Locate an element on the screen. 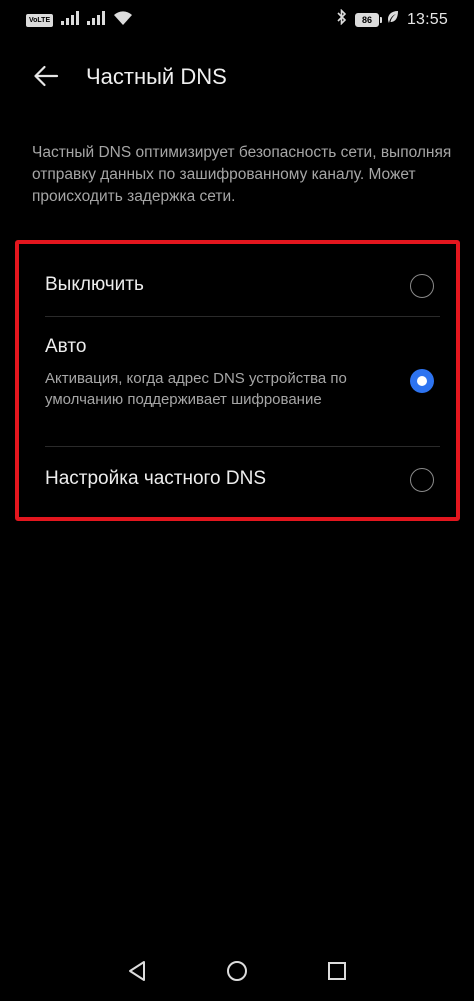 The height and width of the screenshot is (1001, 474). nav-back-button is located at coordinates (137, 973).